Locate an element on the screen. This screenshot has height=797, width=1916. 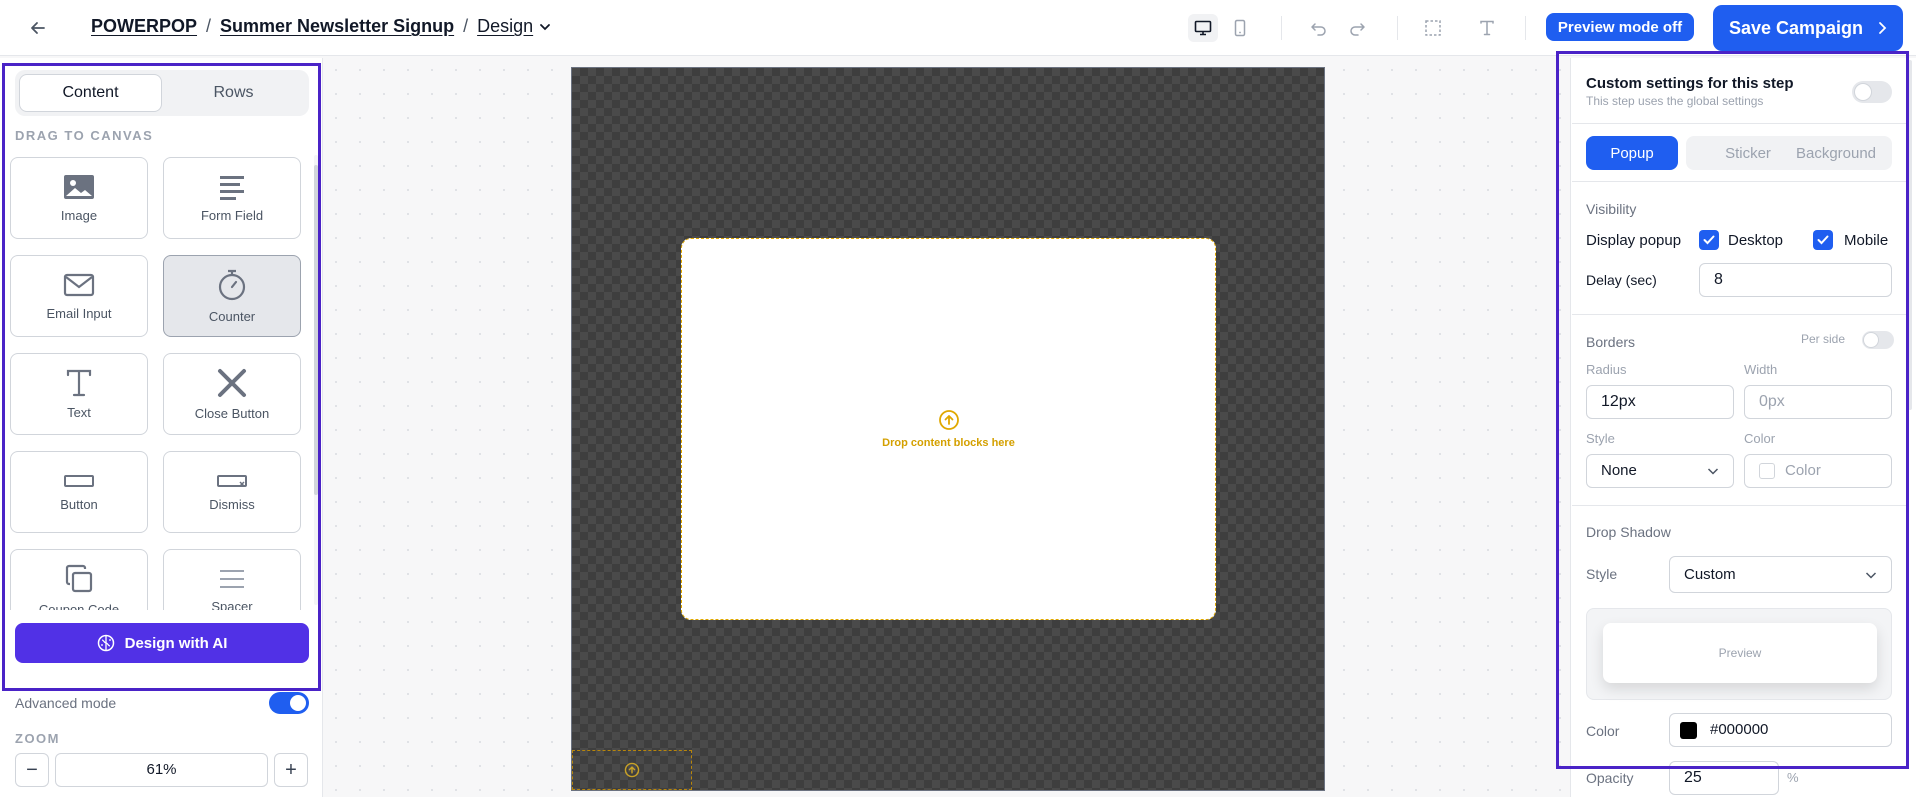
content-rows-toggle: Content Rows is located at coordinates (162, 93).